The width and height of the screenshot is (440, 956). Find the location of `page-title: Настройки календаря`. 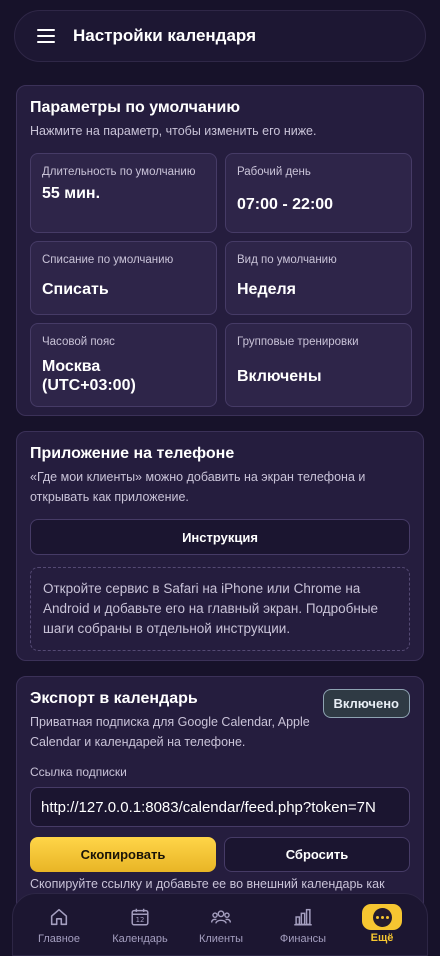

page-title: Настройки календаря is located at coordinates (164, 35).